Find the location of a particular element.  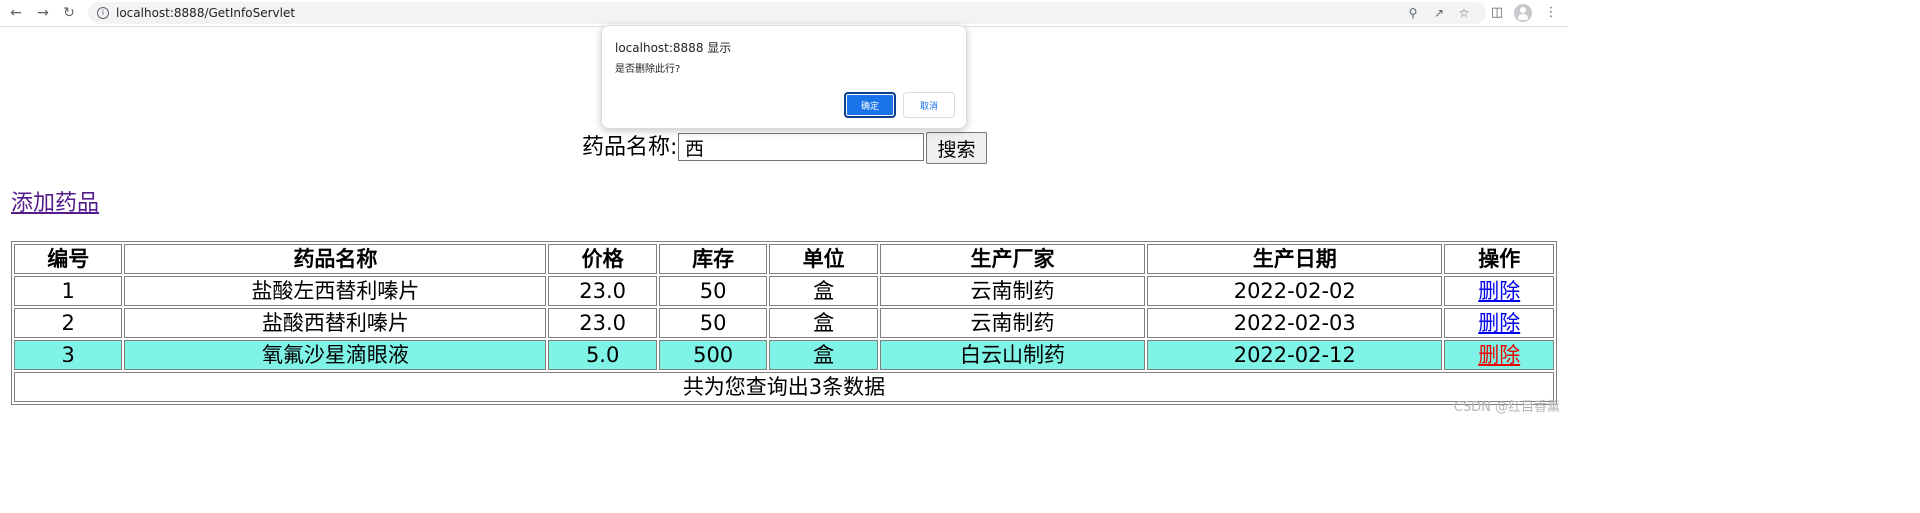

cell-maker: 白云山制药 is located at coordinates (1012, 355).